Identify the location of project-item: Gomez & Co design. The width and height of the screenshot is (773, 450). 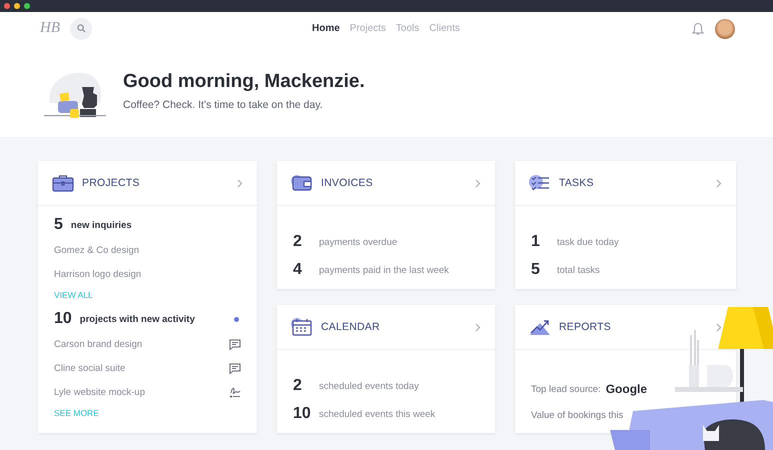
(147, 250).